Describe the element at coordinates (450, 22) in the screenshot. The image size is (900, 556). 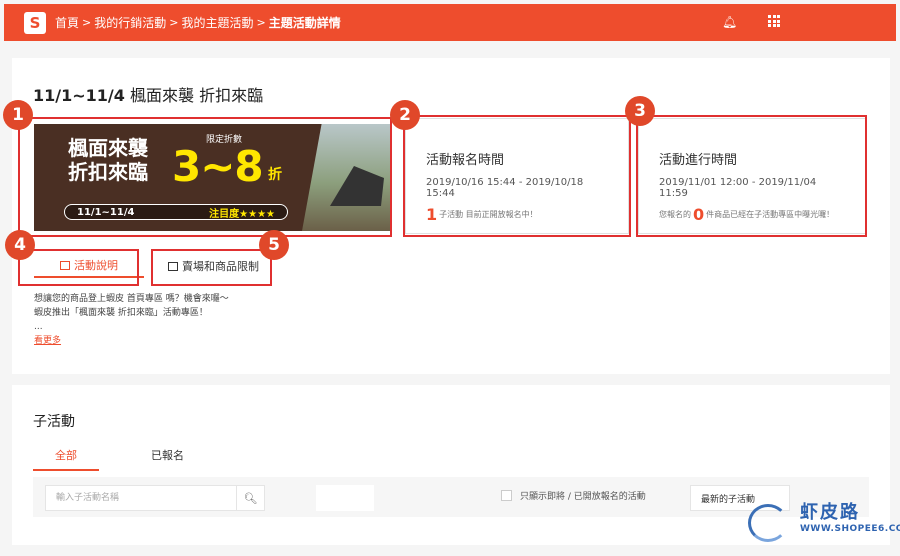
I see `top-navigation-bar: S 首頁 > 我的行銷活動 > 我的主題活動 > 主題活動詳情 🔔︎` at that location.